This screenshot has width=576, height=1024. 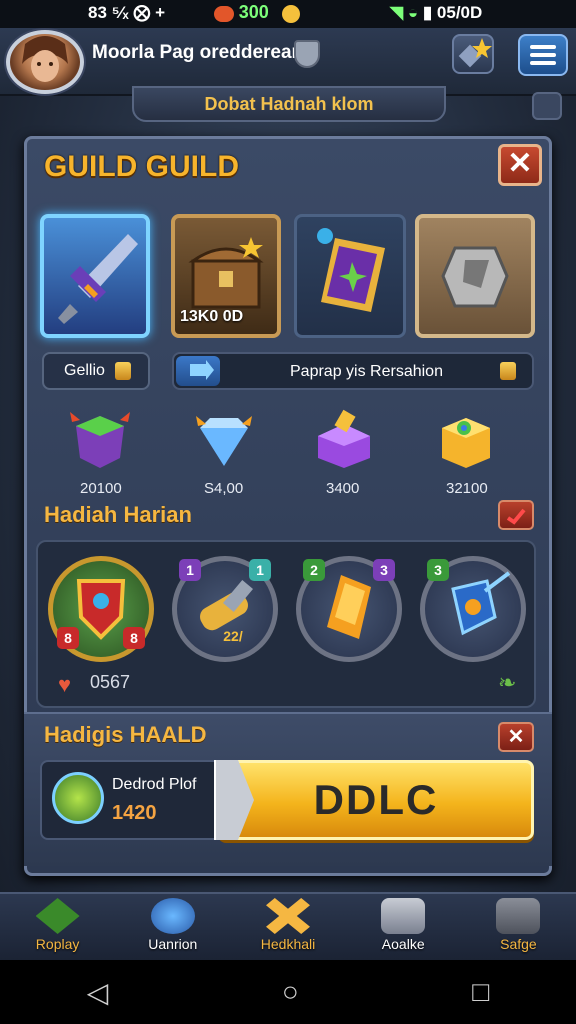 What do you see at coordinates (403, 916) in the screenshot?
I see `anvil-icon` at bounding box center [403, 916].